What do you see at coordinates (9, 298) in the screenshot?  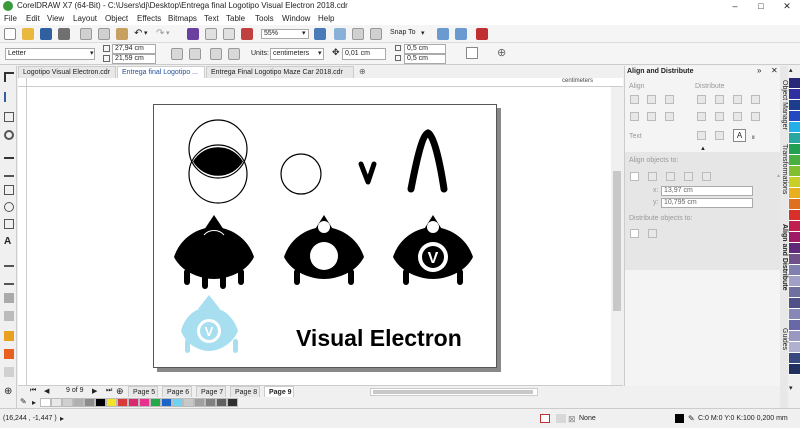 I see `drop-shadow-tool-icon` at bounding box center [9, 298].